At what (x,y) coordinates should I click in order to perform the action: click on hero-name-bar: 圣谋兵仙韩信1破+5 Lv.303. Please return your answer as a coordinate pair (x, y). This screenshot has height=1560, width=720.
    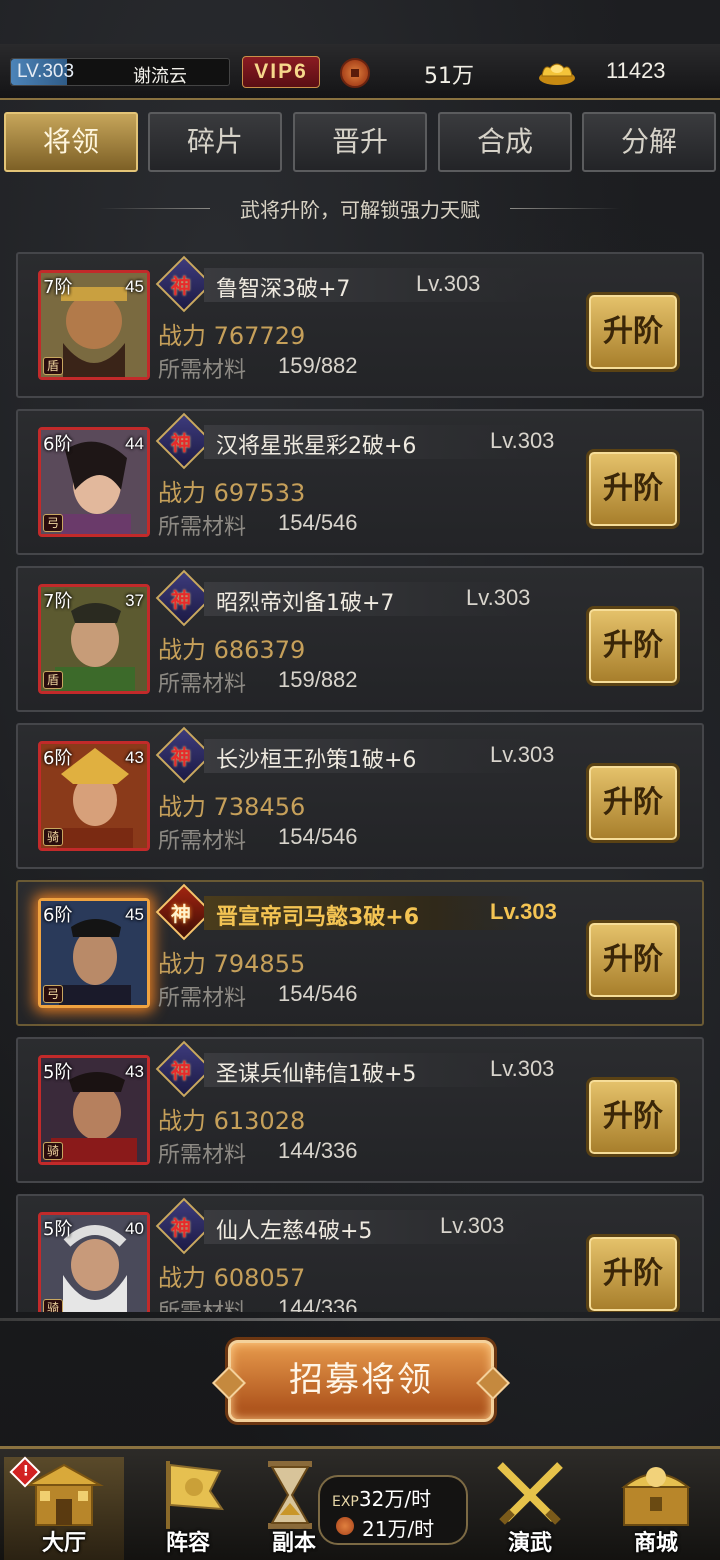
    Looking at the image, I should click on (379, 1070).